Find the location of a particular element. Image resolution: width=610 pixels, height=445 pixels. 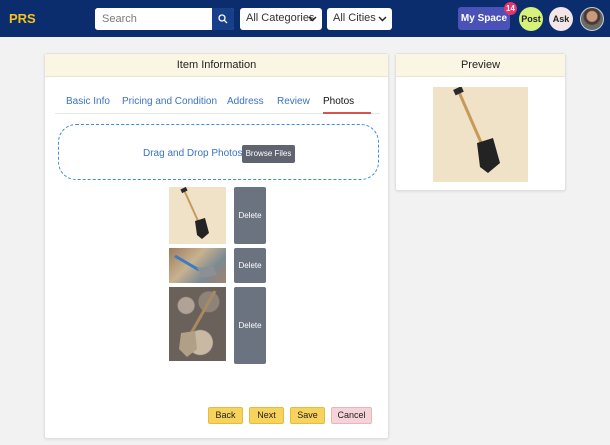

preview-image is located at coordinates (480, 134).